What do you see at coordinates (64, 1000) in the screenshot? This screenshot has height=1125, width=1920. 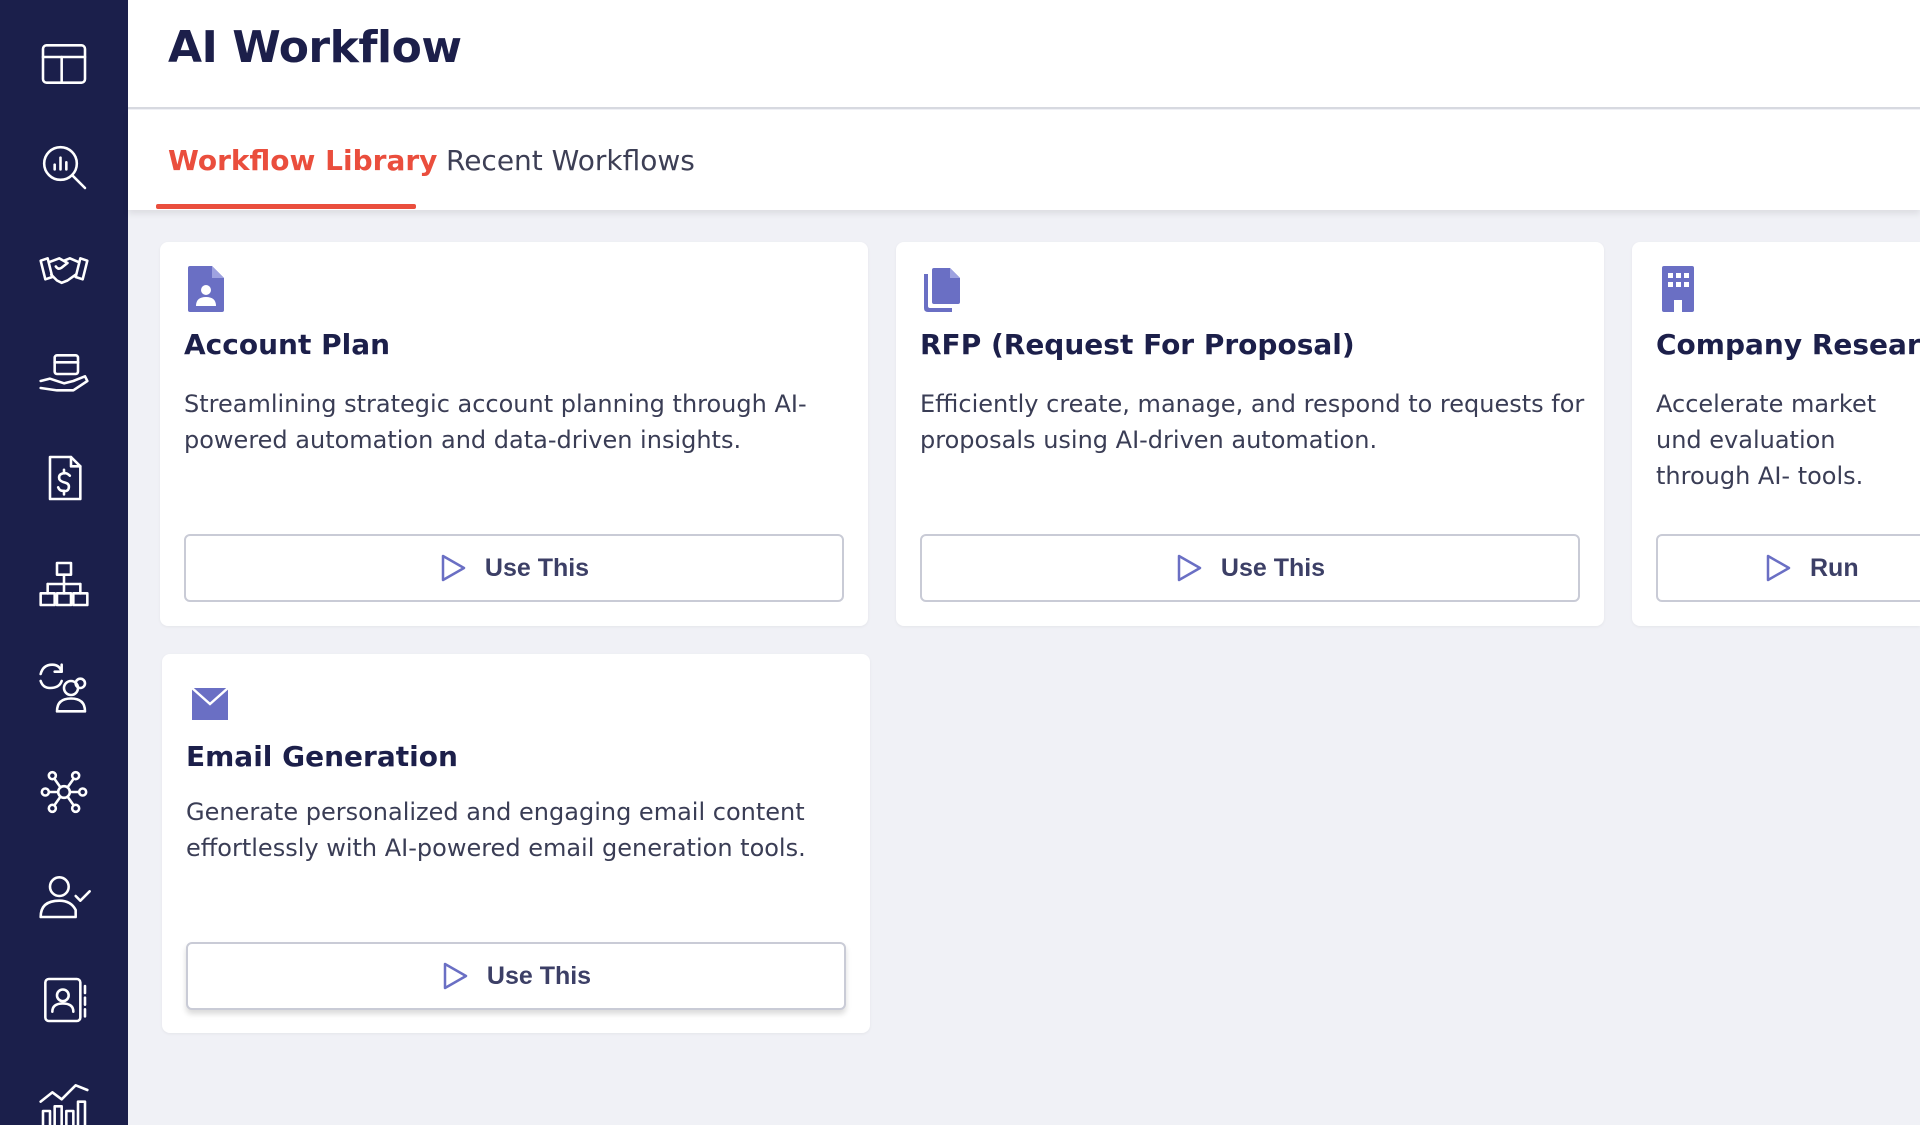 I see `contact-book-icon` at bounding box center [64, 1000].